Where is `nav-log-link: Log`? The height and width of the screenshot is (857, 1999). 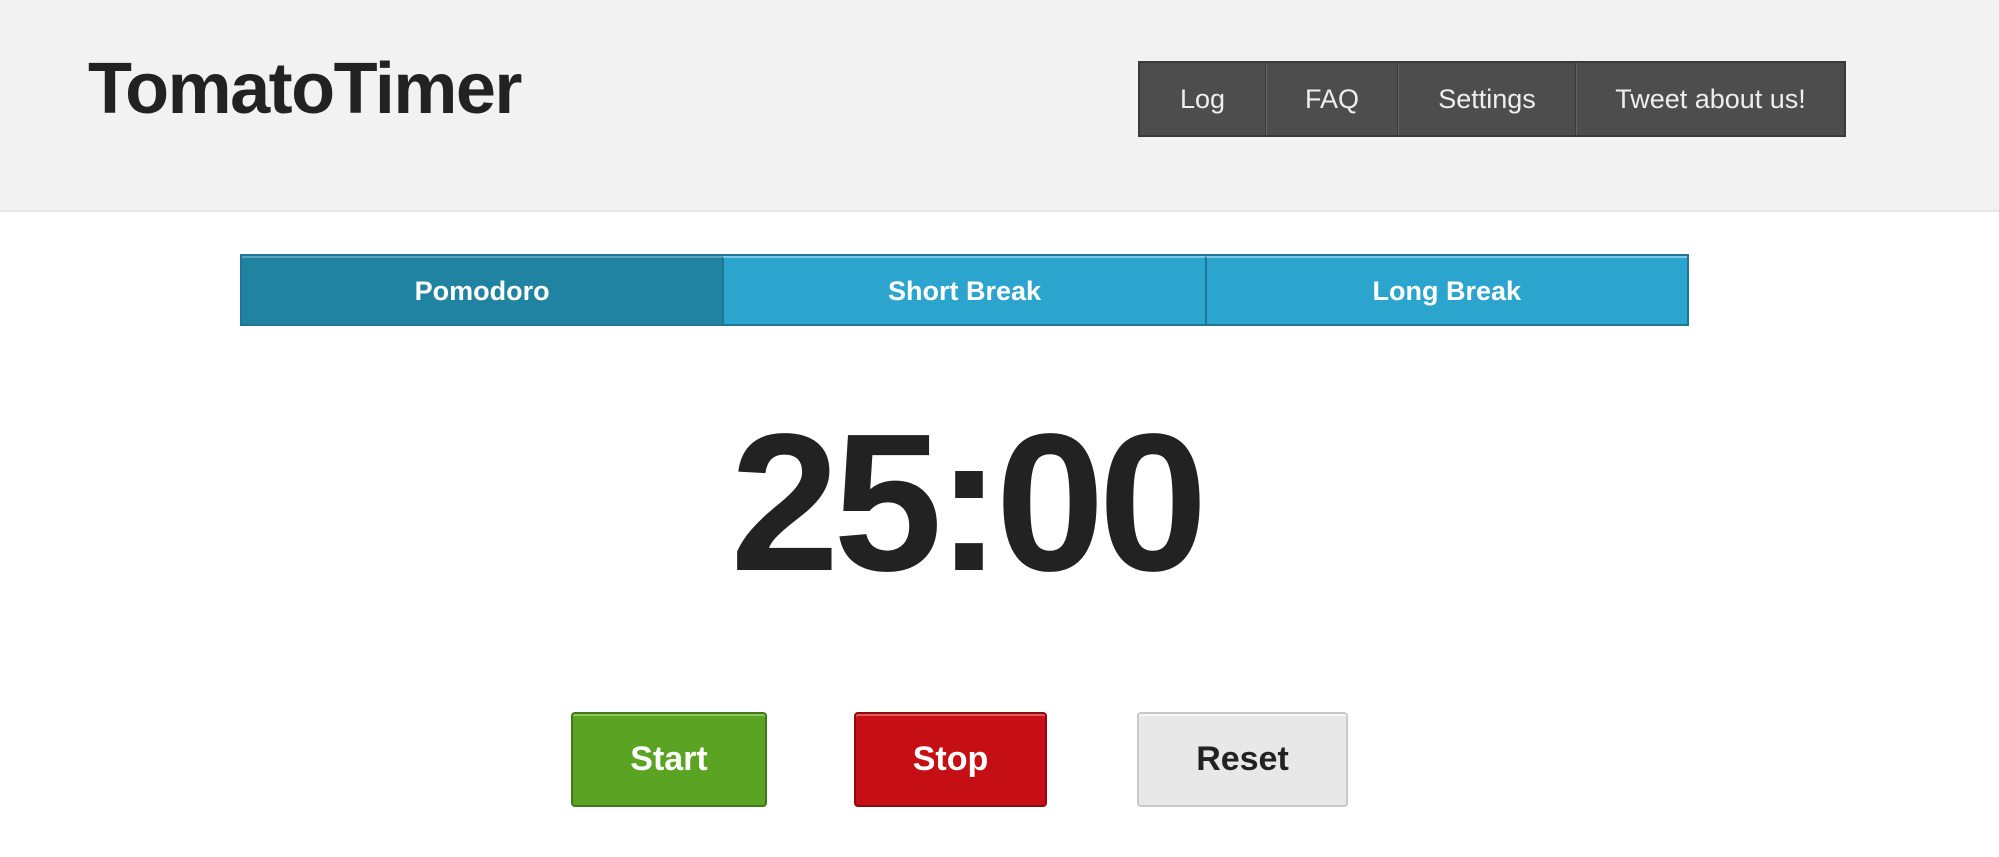
nav-log-link: Log is located at coordinates (1203, 99).